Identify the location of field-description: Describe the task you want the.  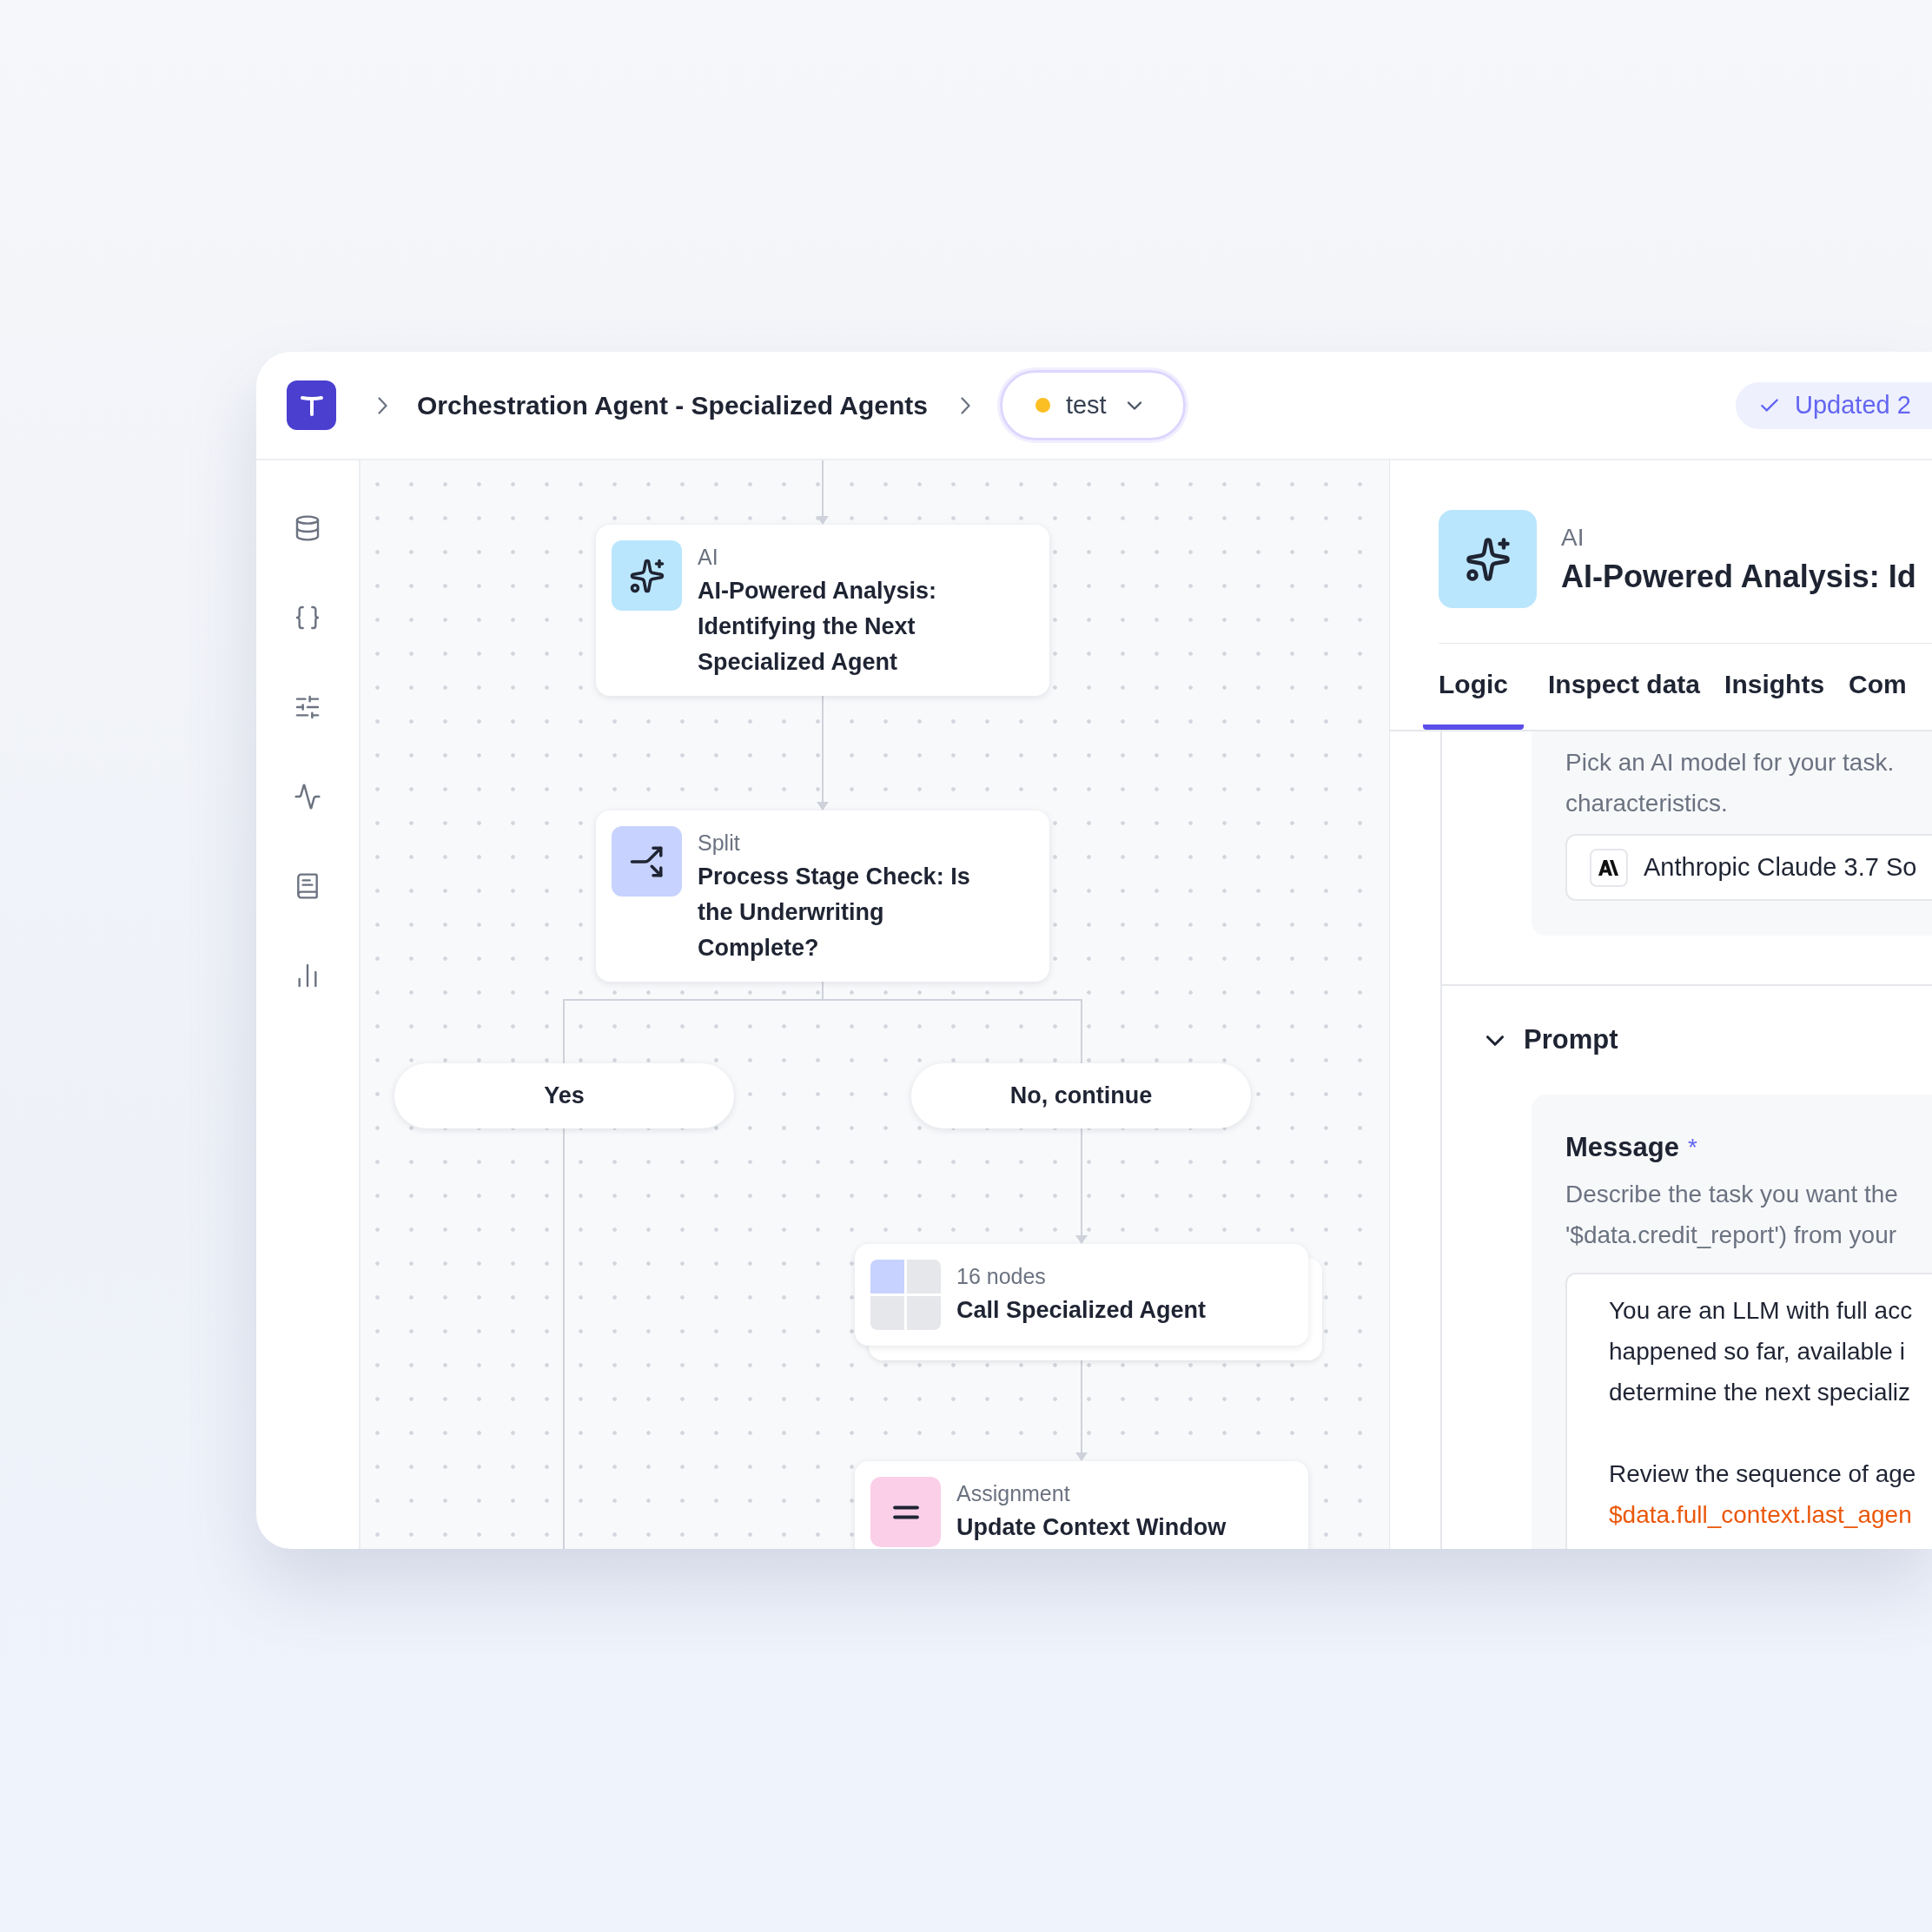
(1732, 1194).